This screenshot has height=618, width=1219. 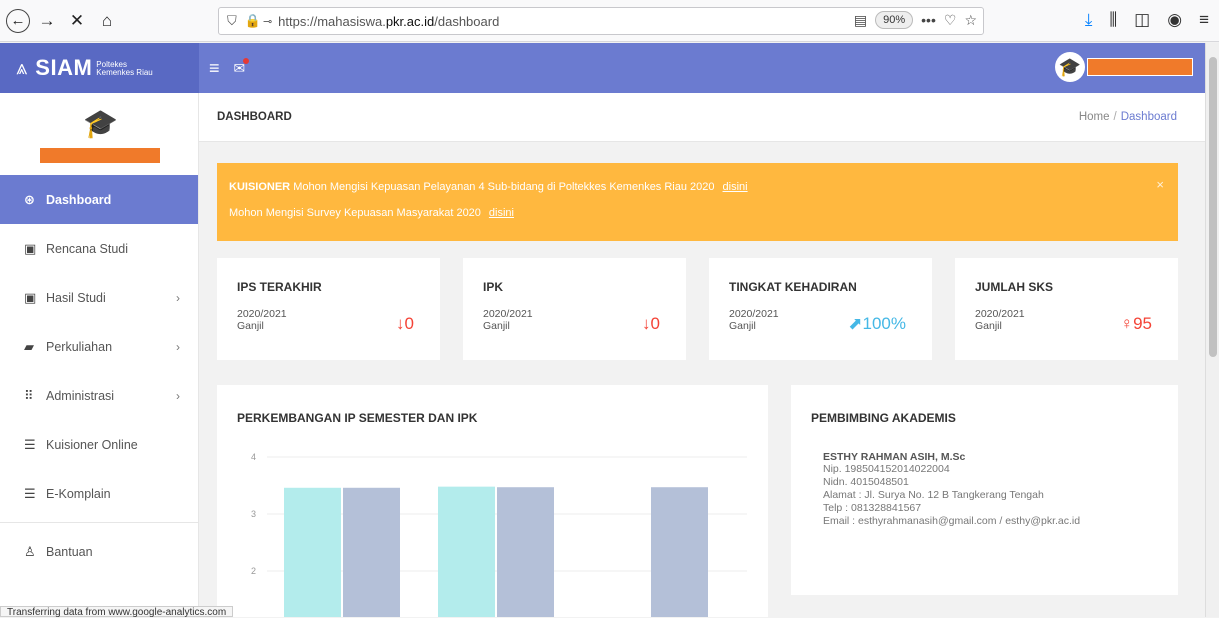 I want to click on forward-arrow-icon: →, so click(x=47, y=21).